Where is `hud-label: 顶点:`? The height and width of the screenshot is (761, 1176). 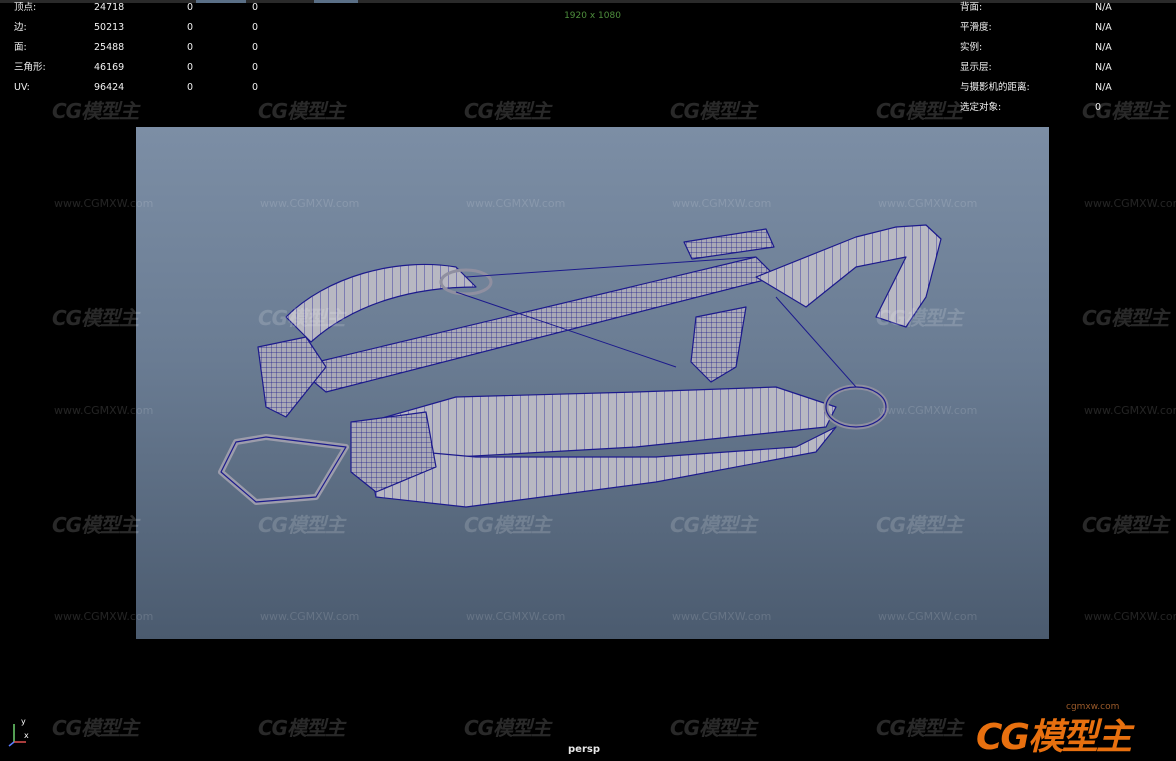
hud-label: 顶点: is located at coordinates (25, 7).